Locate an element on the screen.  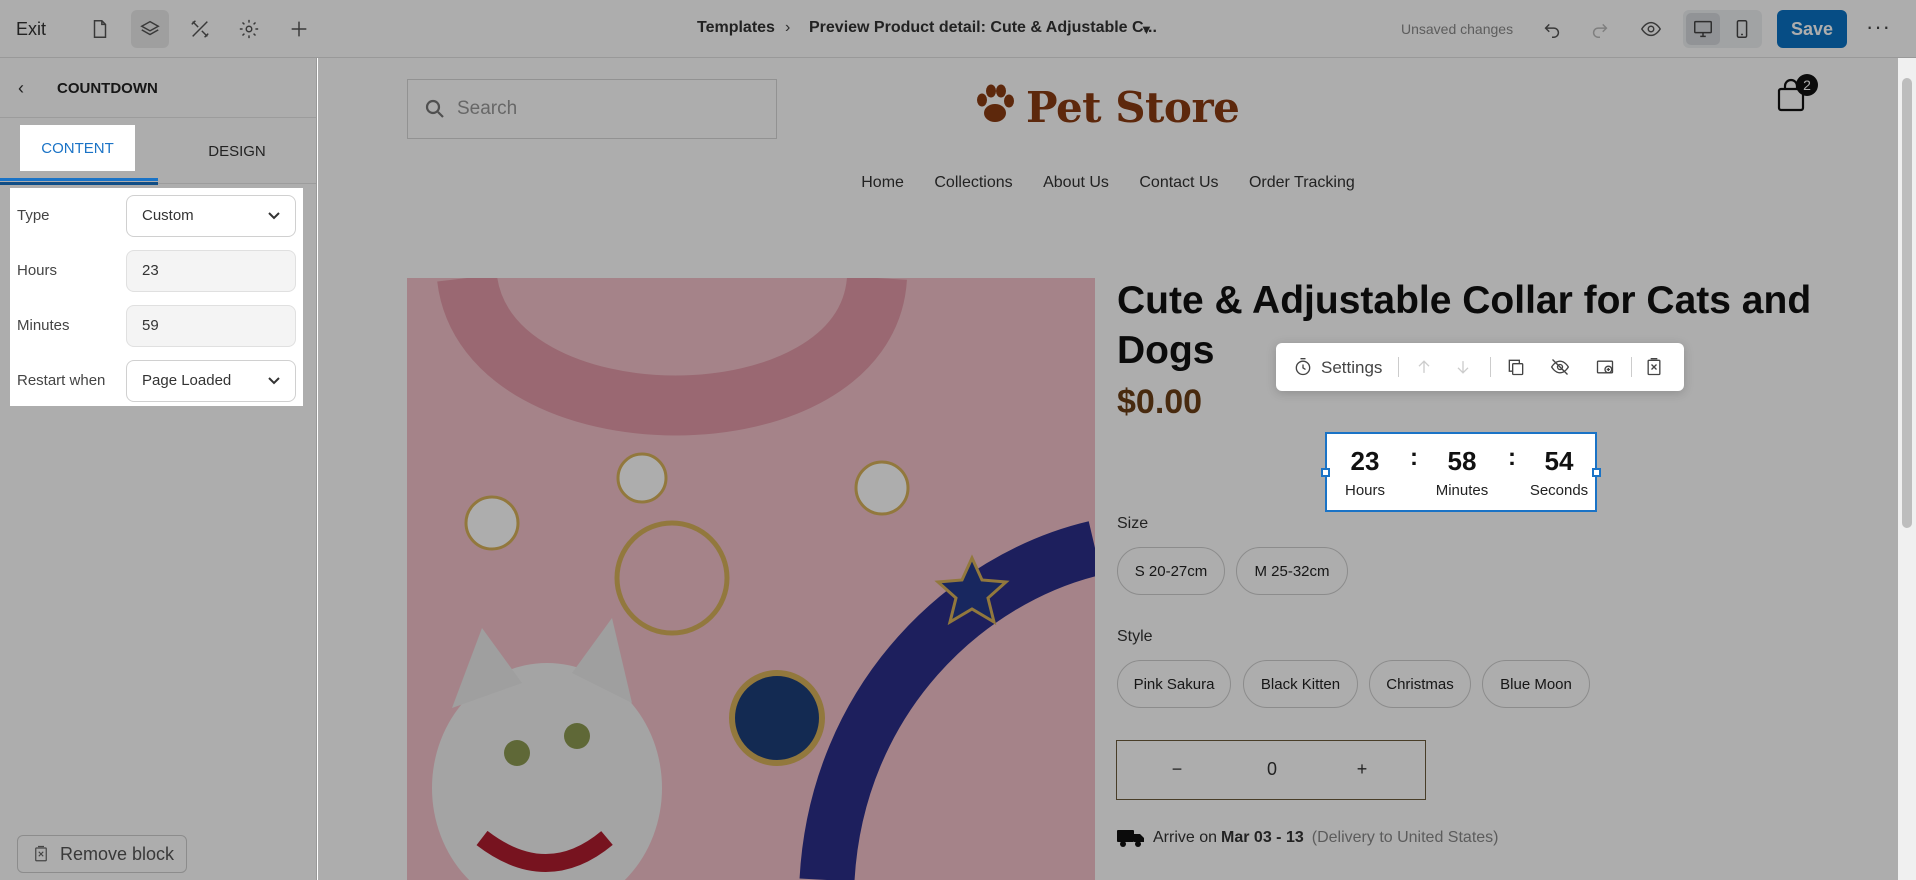
tools-icon is located at coordinates (200, 29).